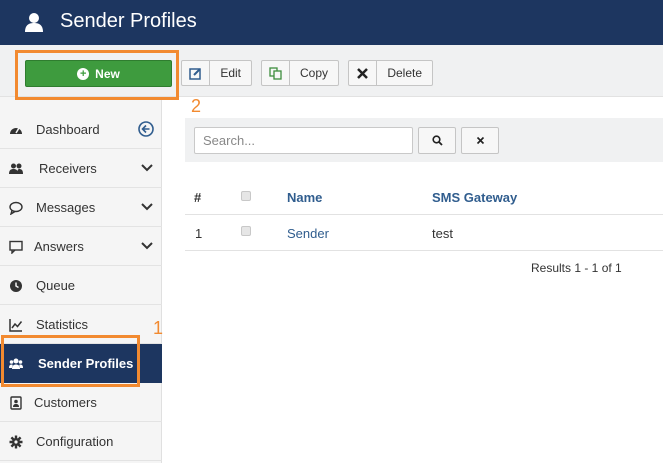  What do you see at coordinates (474, 197) in the screenshot?
I see `column-header-sms-gateway: SMS Gateway` at bounding box center [474, 197].